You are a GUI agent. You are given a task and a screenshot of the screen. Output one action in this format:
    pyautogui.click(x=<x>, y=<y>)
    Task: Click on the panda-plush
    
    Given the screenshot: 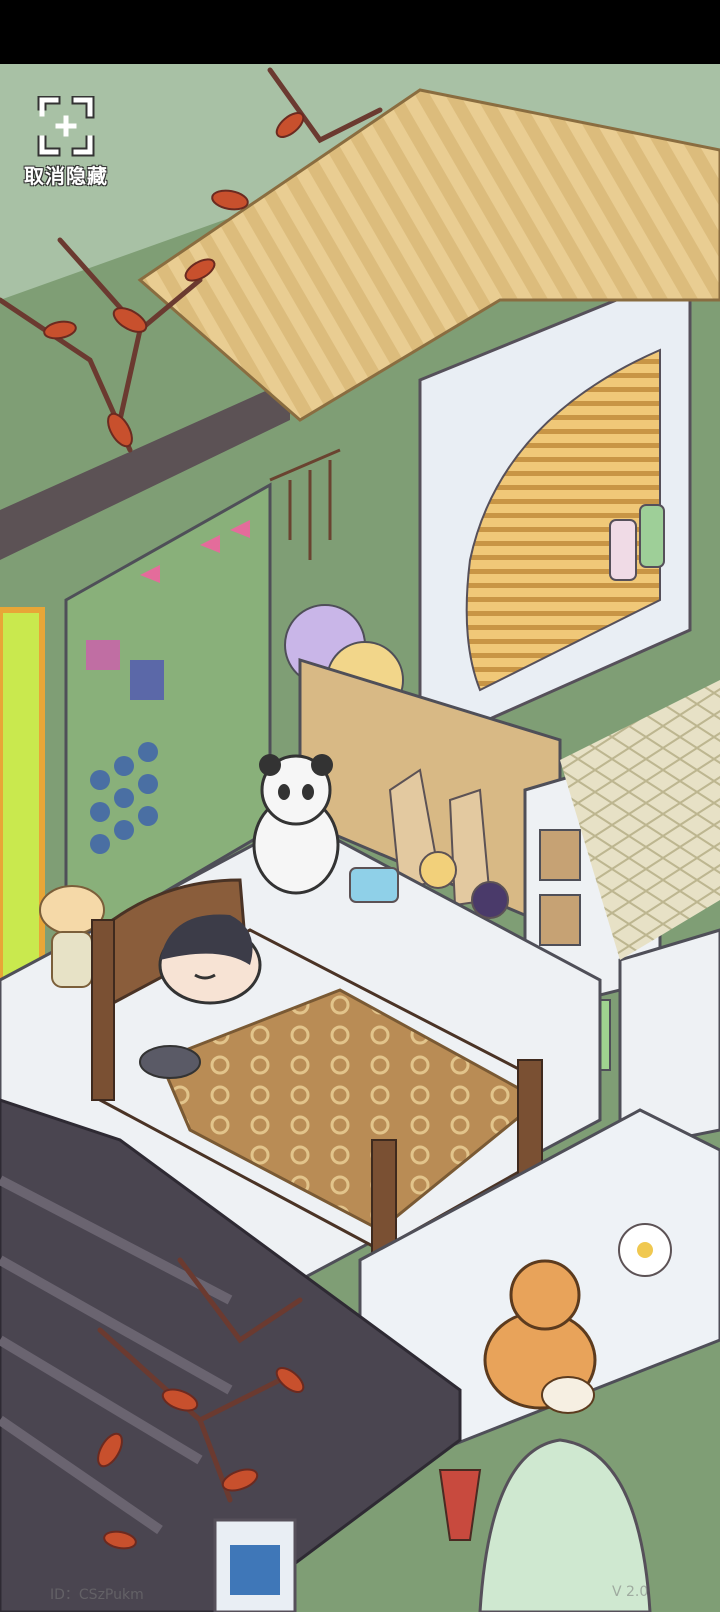 What is the action you would take?
    pyautogui.click(x=296, y=824)
    